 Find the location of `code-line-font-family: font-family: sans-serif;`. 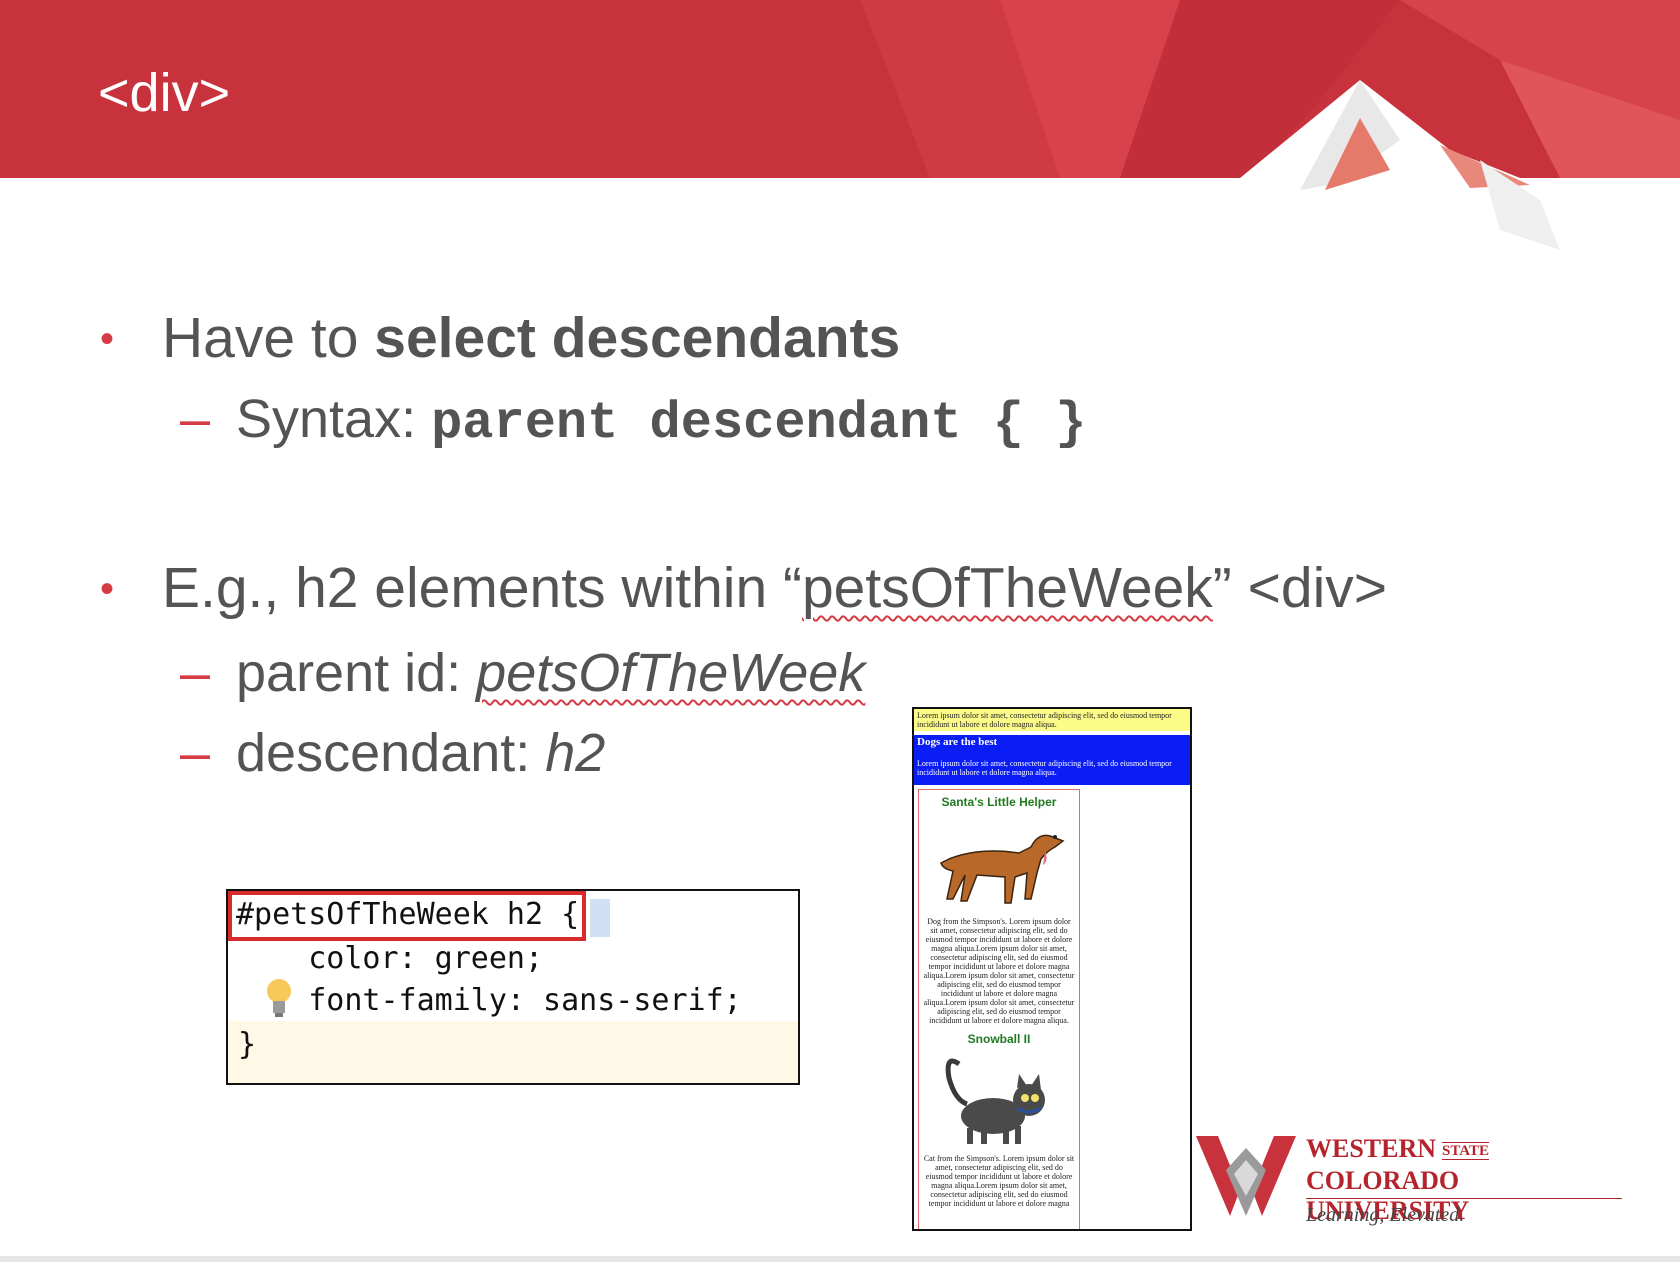

code-line-font-family: font-family: sans-serif; is located at coordinates (489, 1000).